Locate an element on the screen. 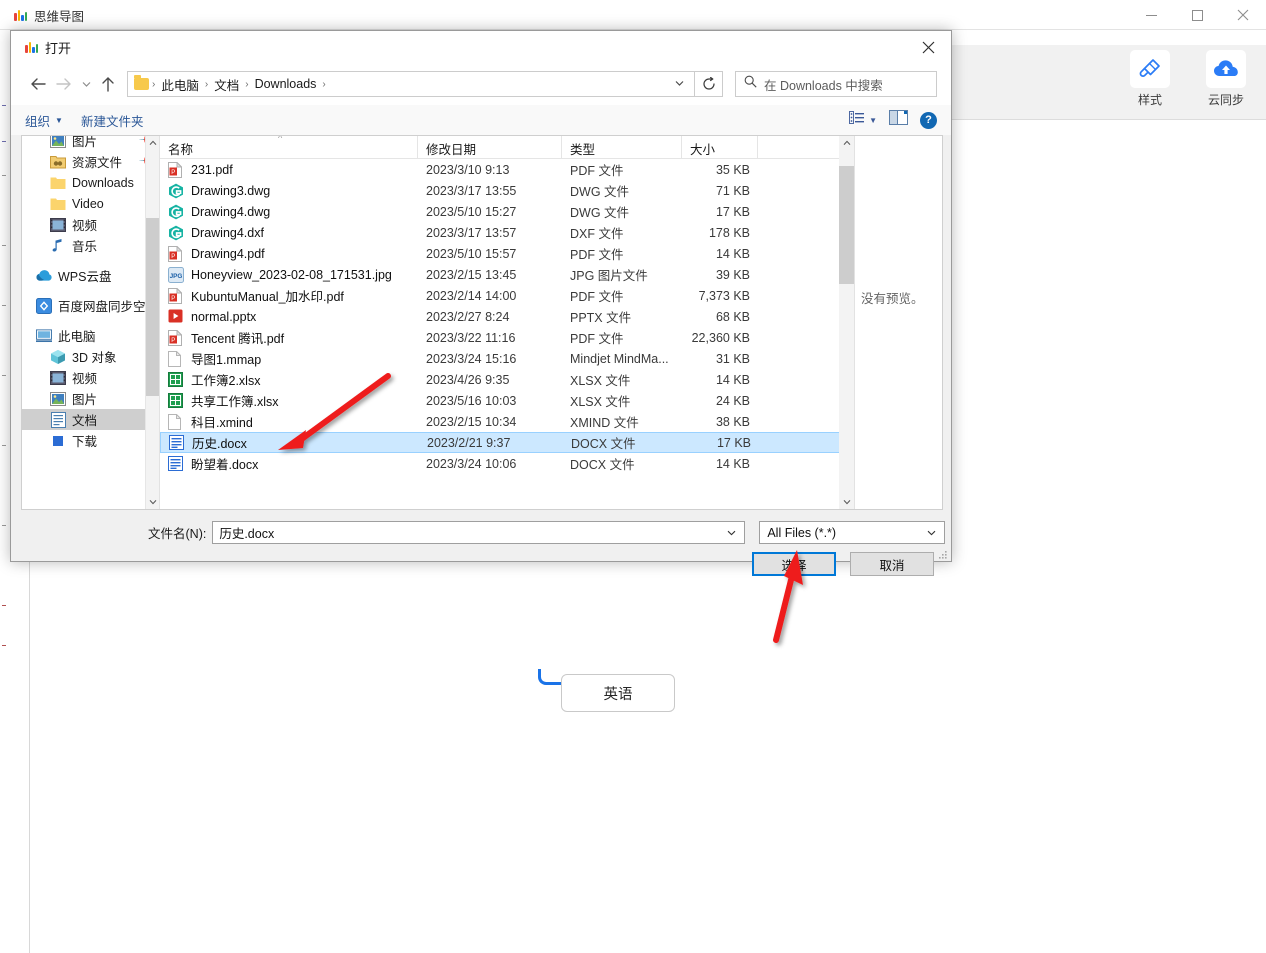  address-chevron-down-icon is located at coordinates (679, 84).